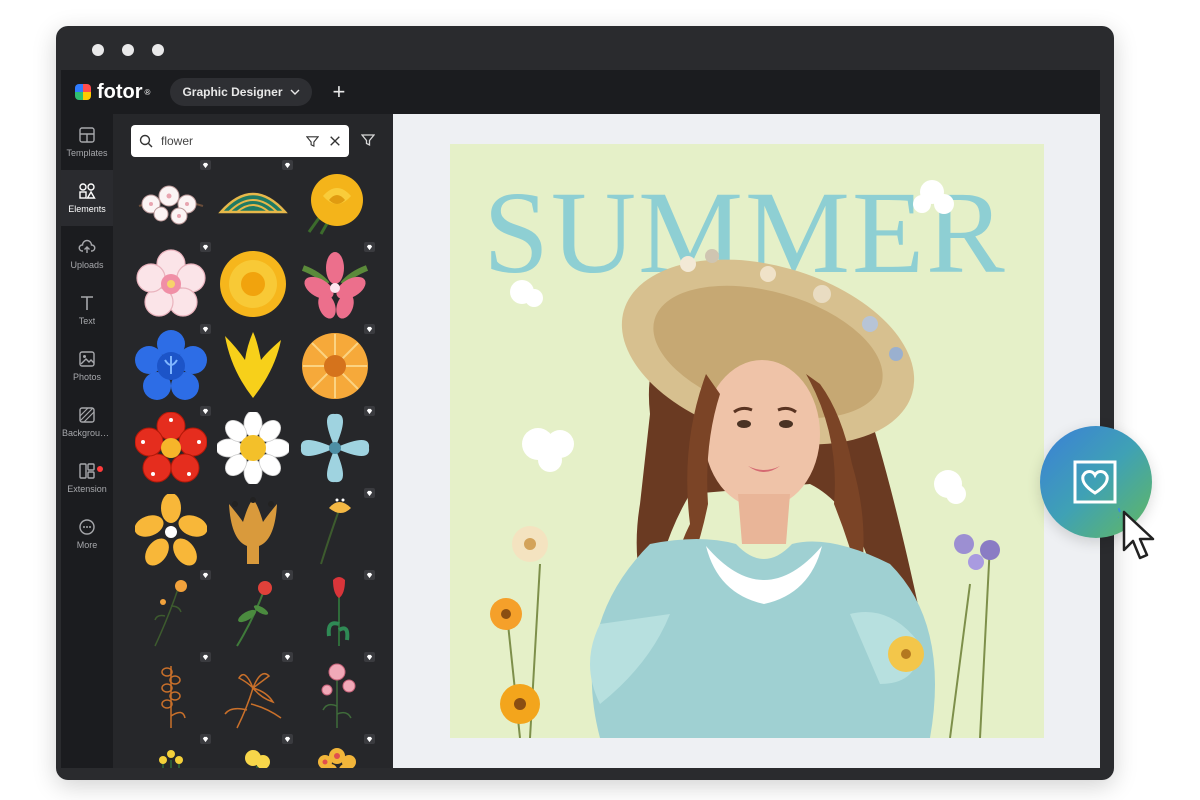 The height and width of the screenshot is (800, 1200). What do you see at coordinates (87, 153) in the screenshot?
I see `sidebar-item-label: Templates` at bounding box center [87, 153].